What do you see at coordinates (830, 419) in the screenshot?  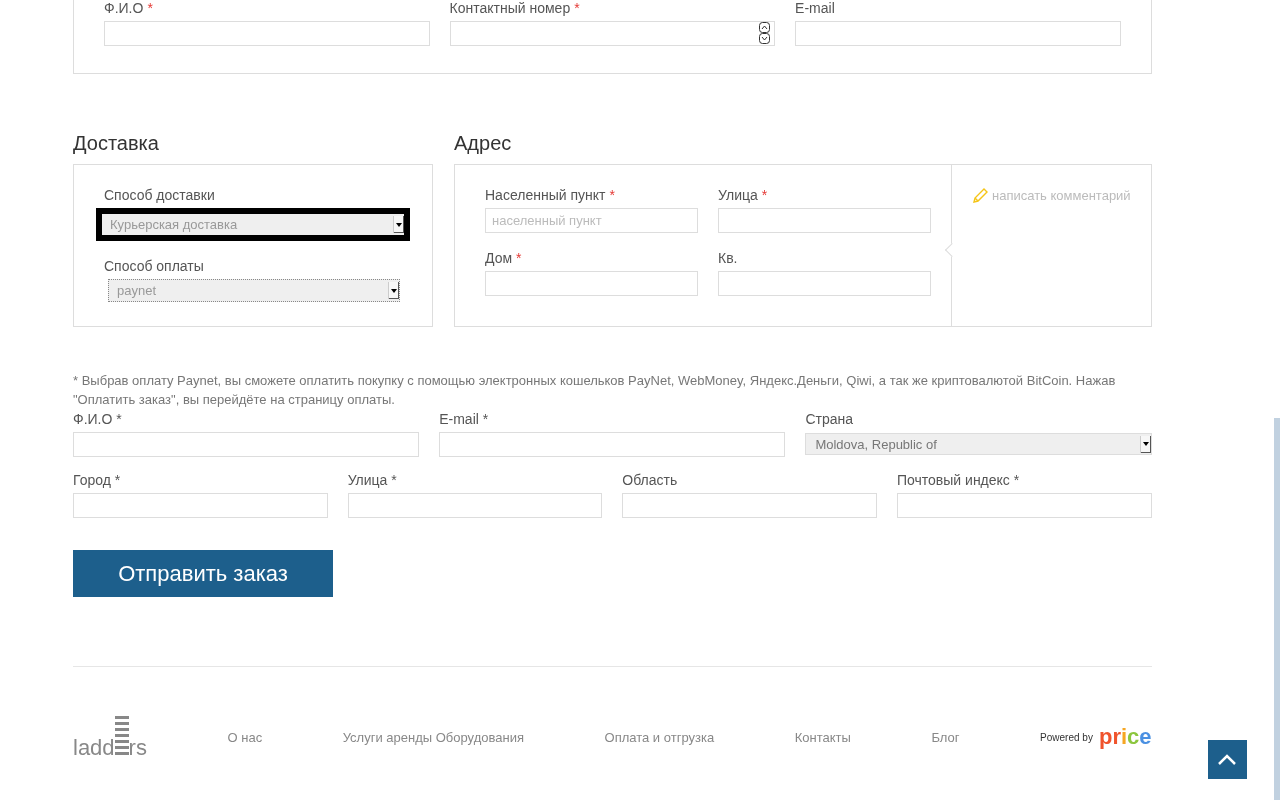 I see `field-label: Страна` at bounding box center [830, 419].